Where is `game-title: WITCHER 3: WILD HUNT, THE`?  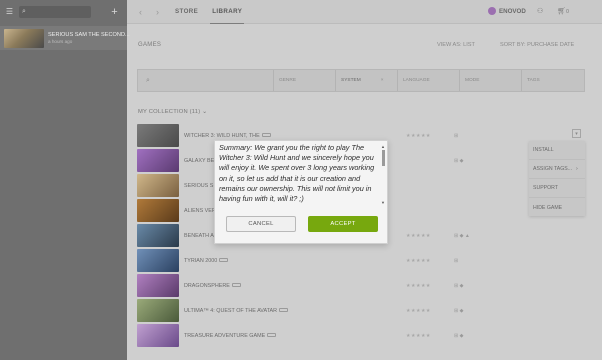 game-title: WITCHER 3: WILD HUNT, THE is located at coordinates (222, 135).